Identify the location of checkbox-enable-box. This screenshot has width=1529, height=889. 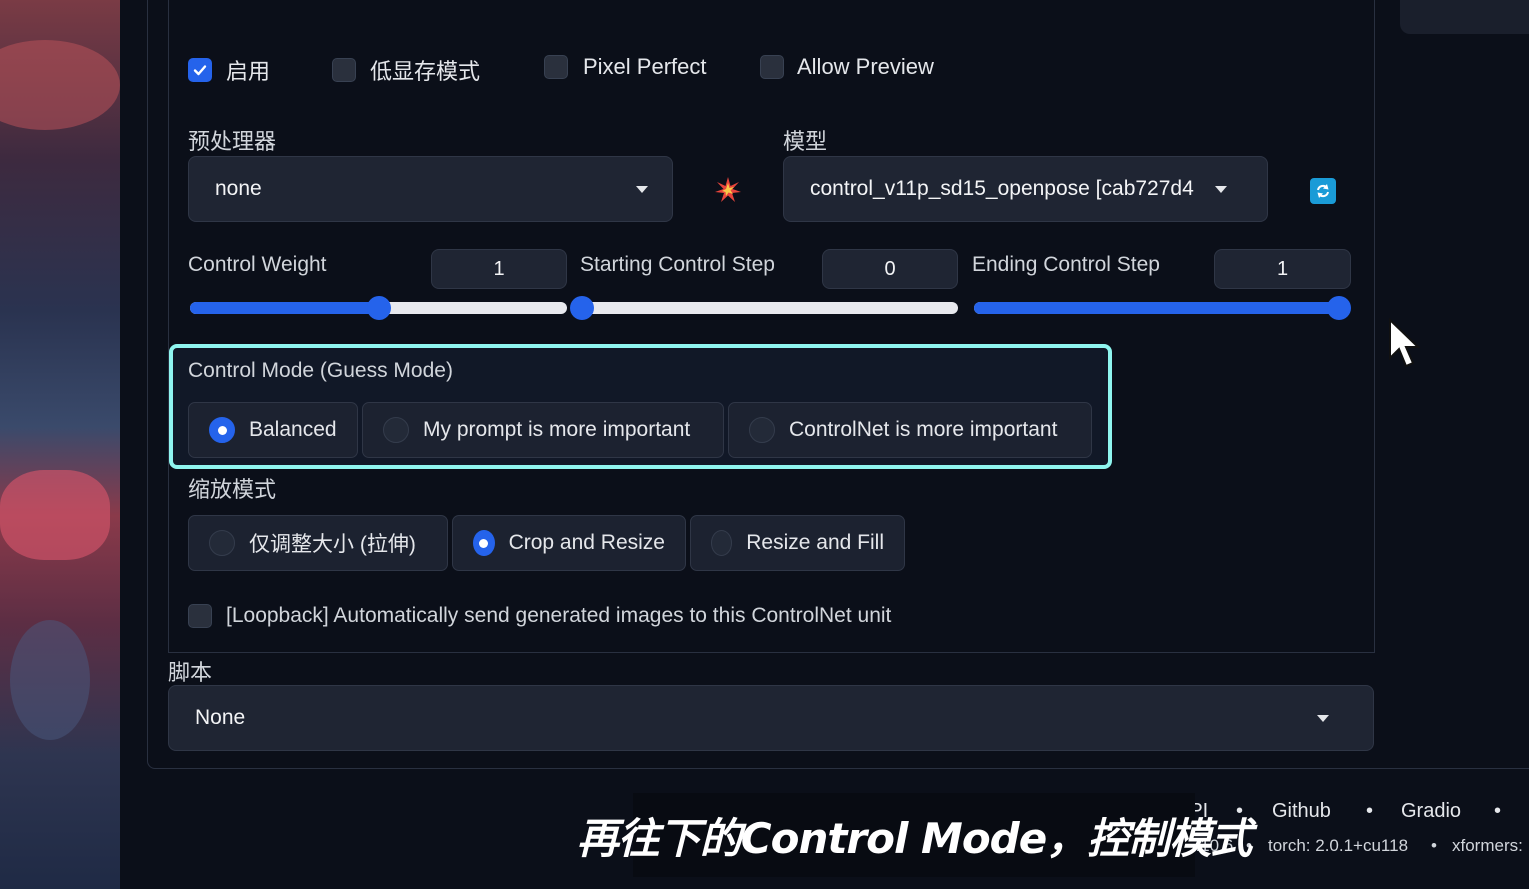
(200, 70).